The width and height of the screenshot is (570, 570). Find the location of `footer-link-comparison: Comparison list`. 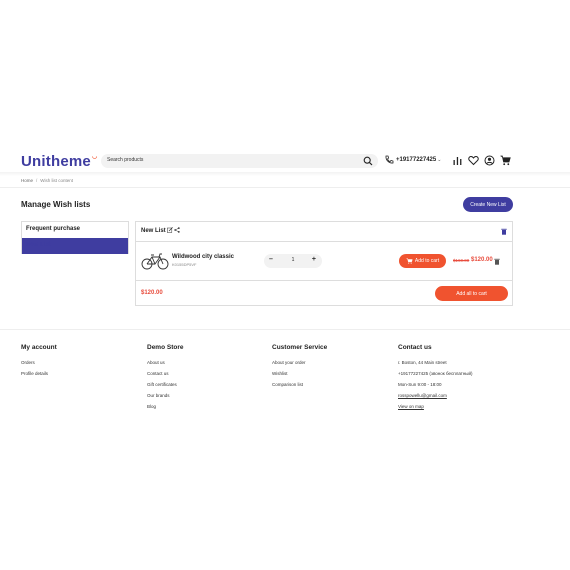

footer-link-comparison: Comparison list is located at coordinates (332, 384).